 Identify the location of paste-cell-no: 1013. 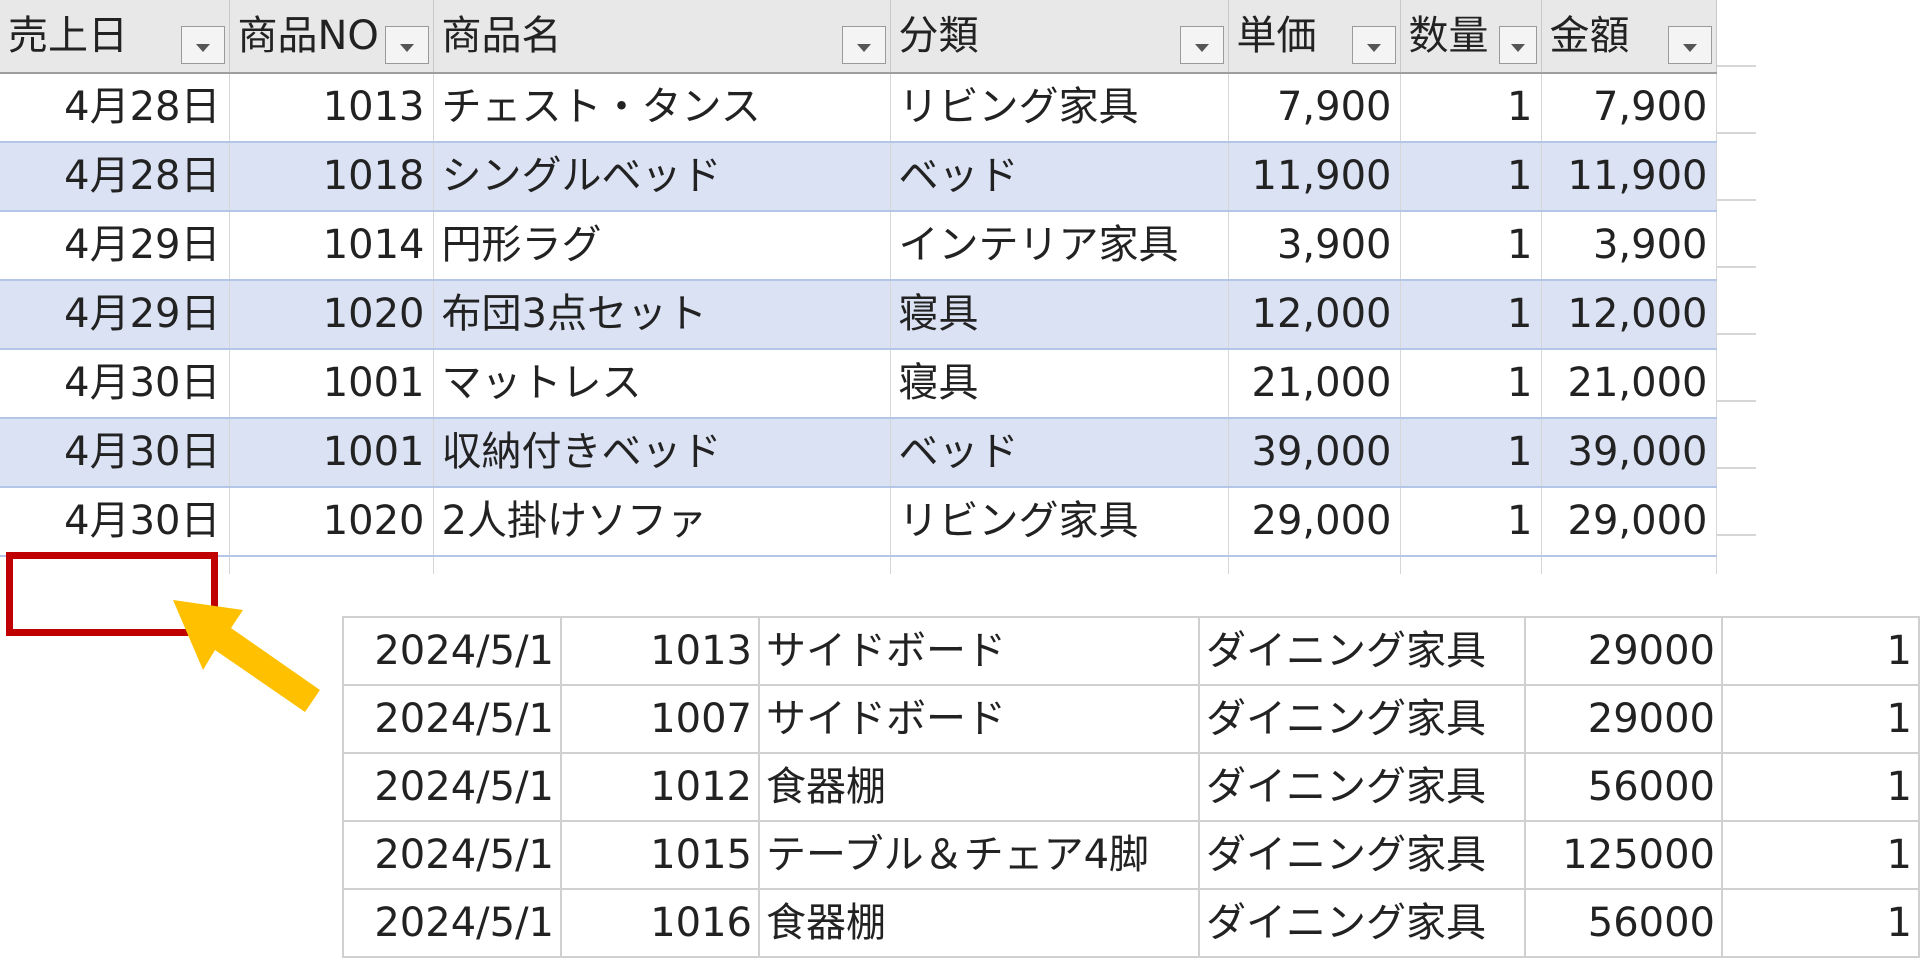
(660, 651).